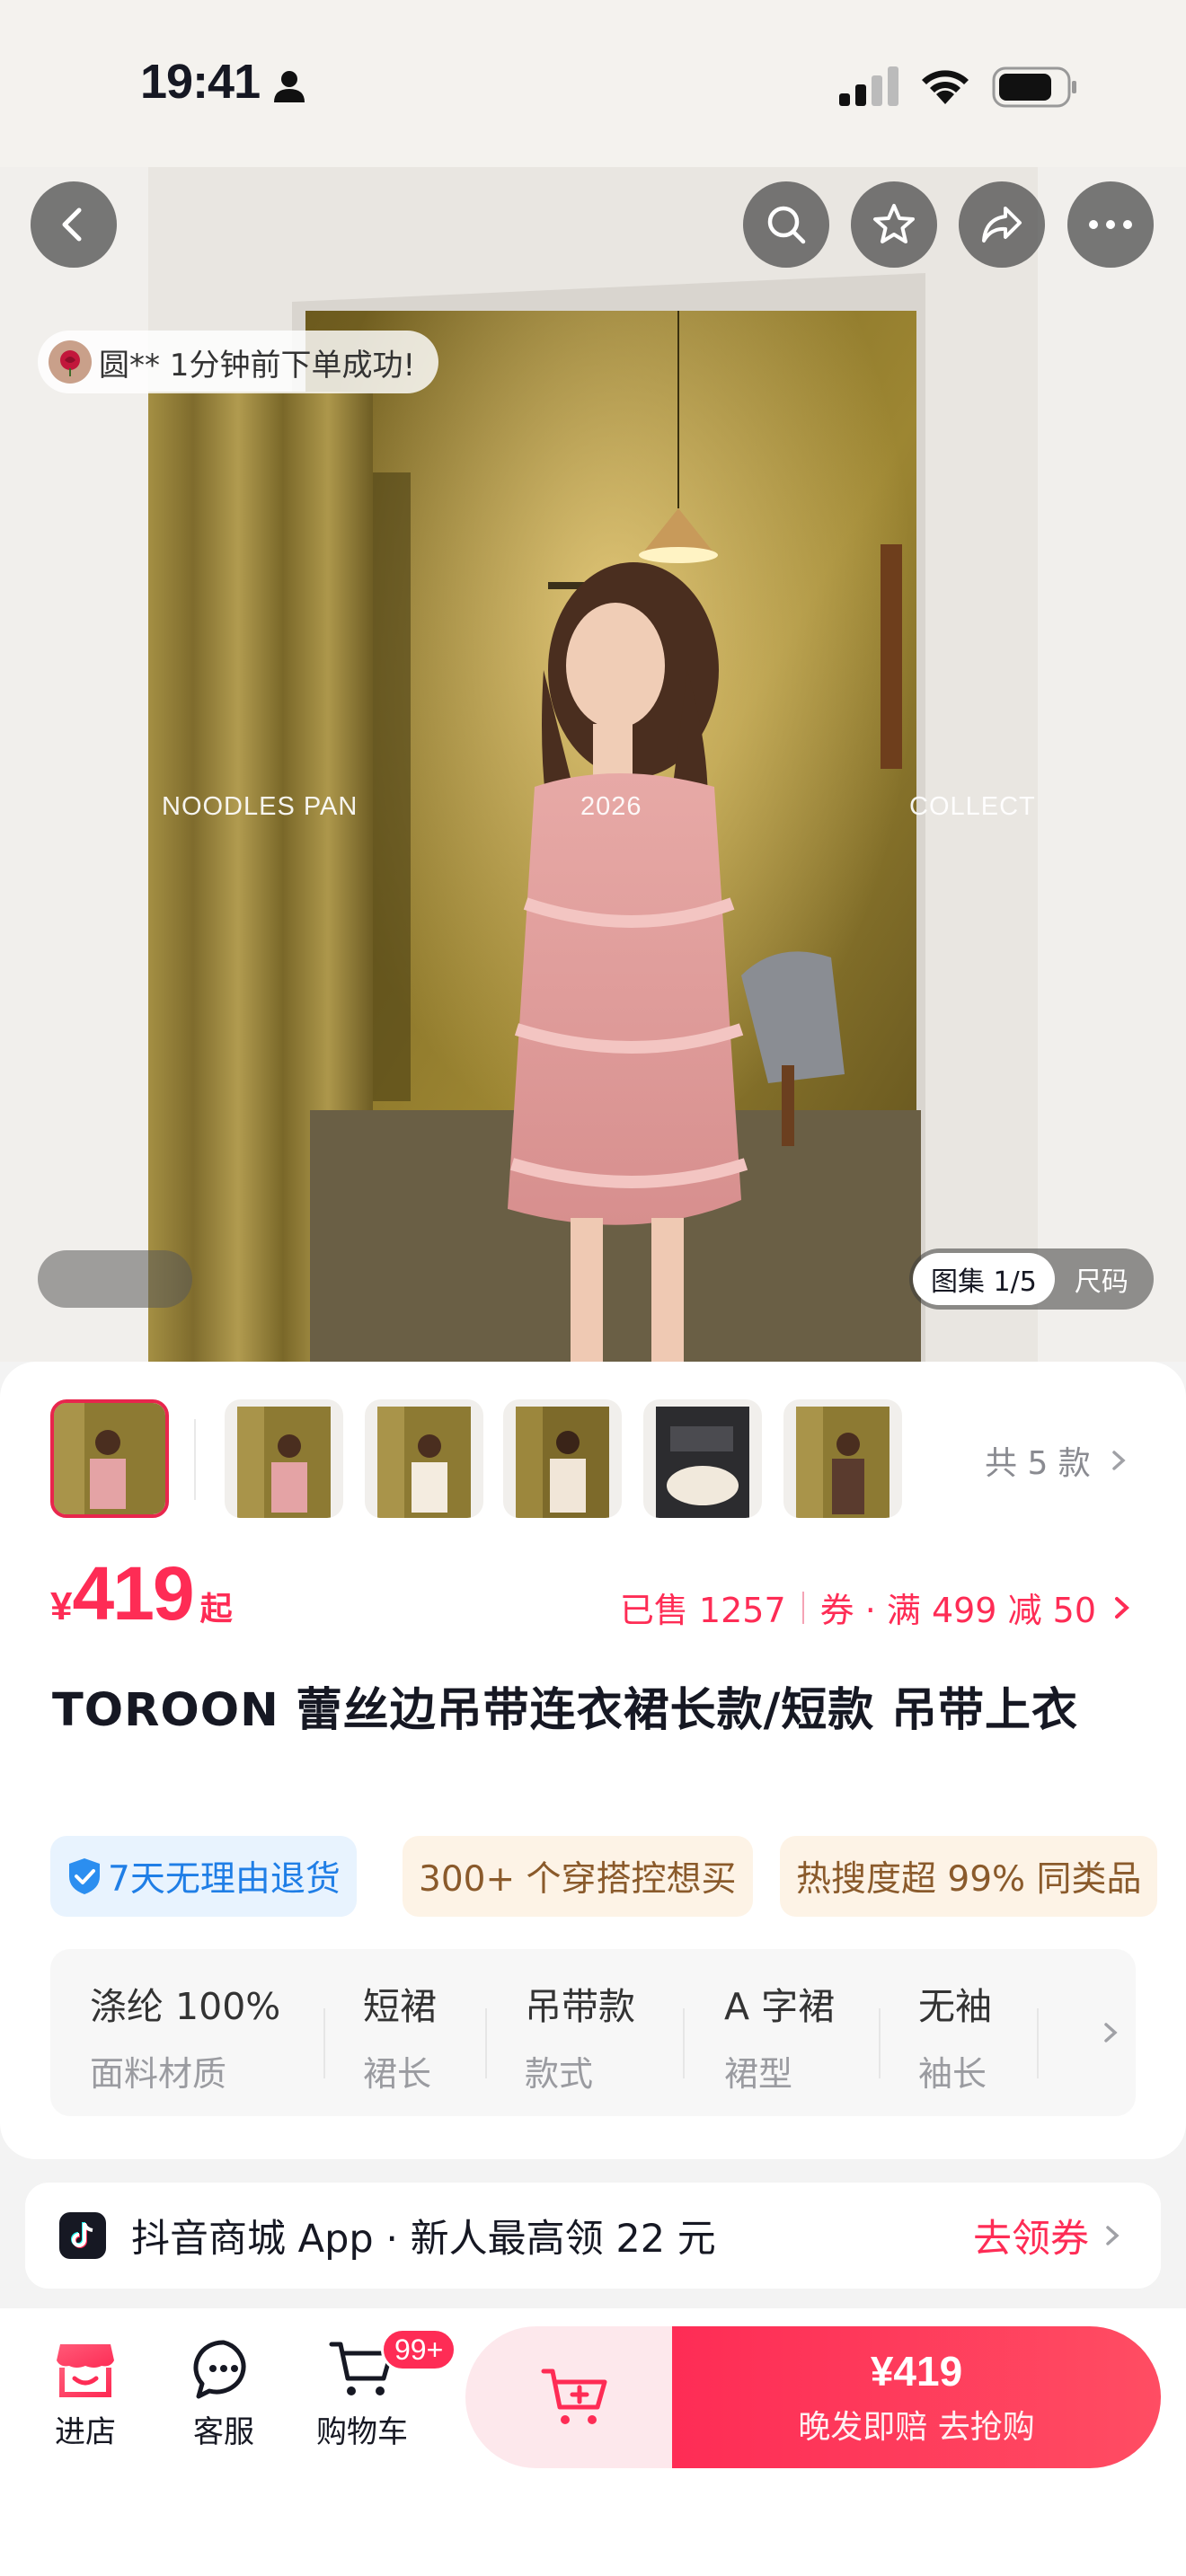 The height and width of the screenshot is (2576, 1186). Describe the element at coordinates (423, 2239) in the screenshot. I see `banner-text: 抖音商城 App · 新人最高领 22 元` at that location.